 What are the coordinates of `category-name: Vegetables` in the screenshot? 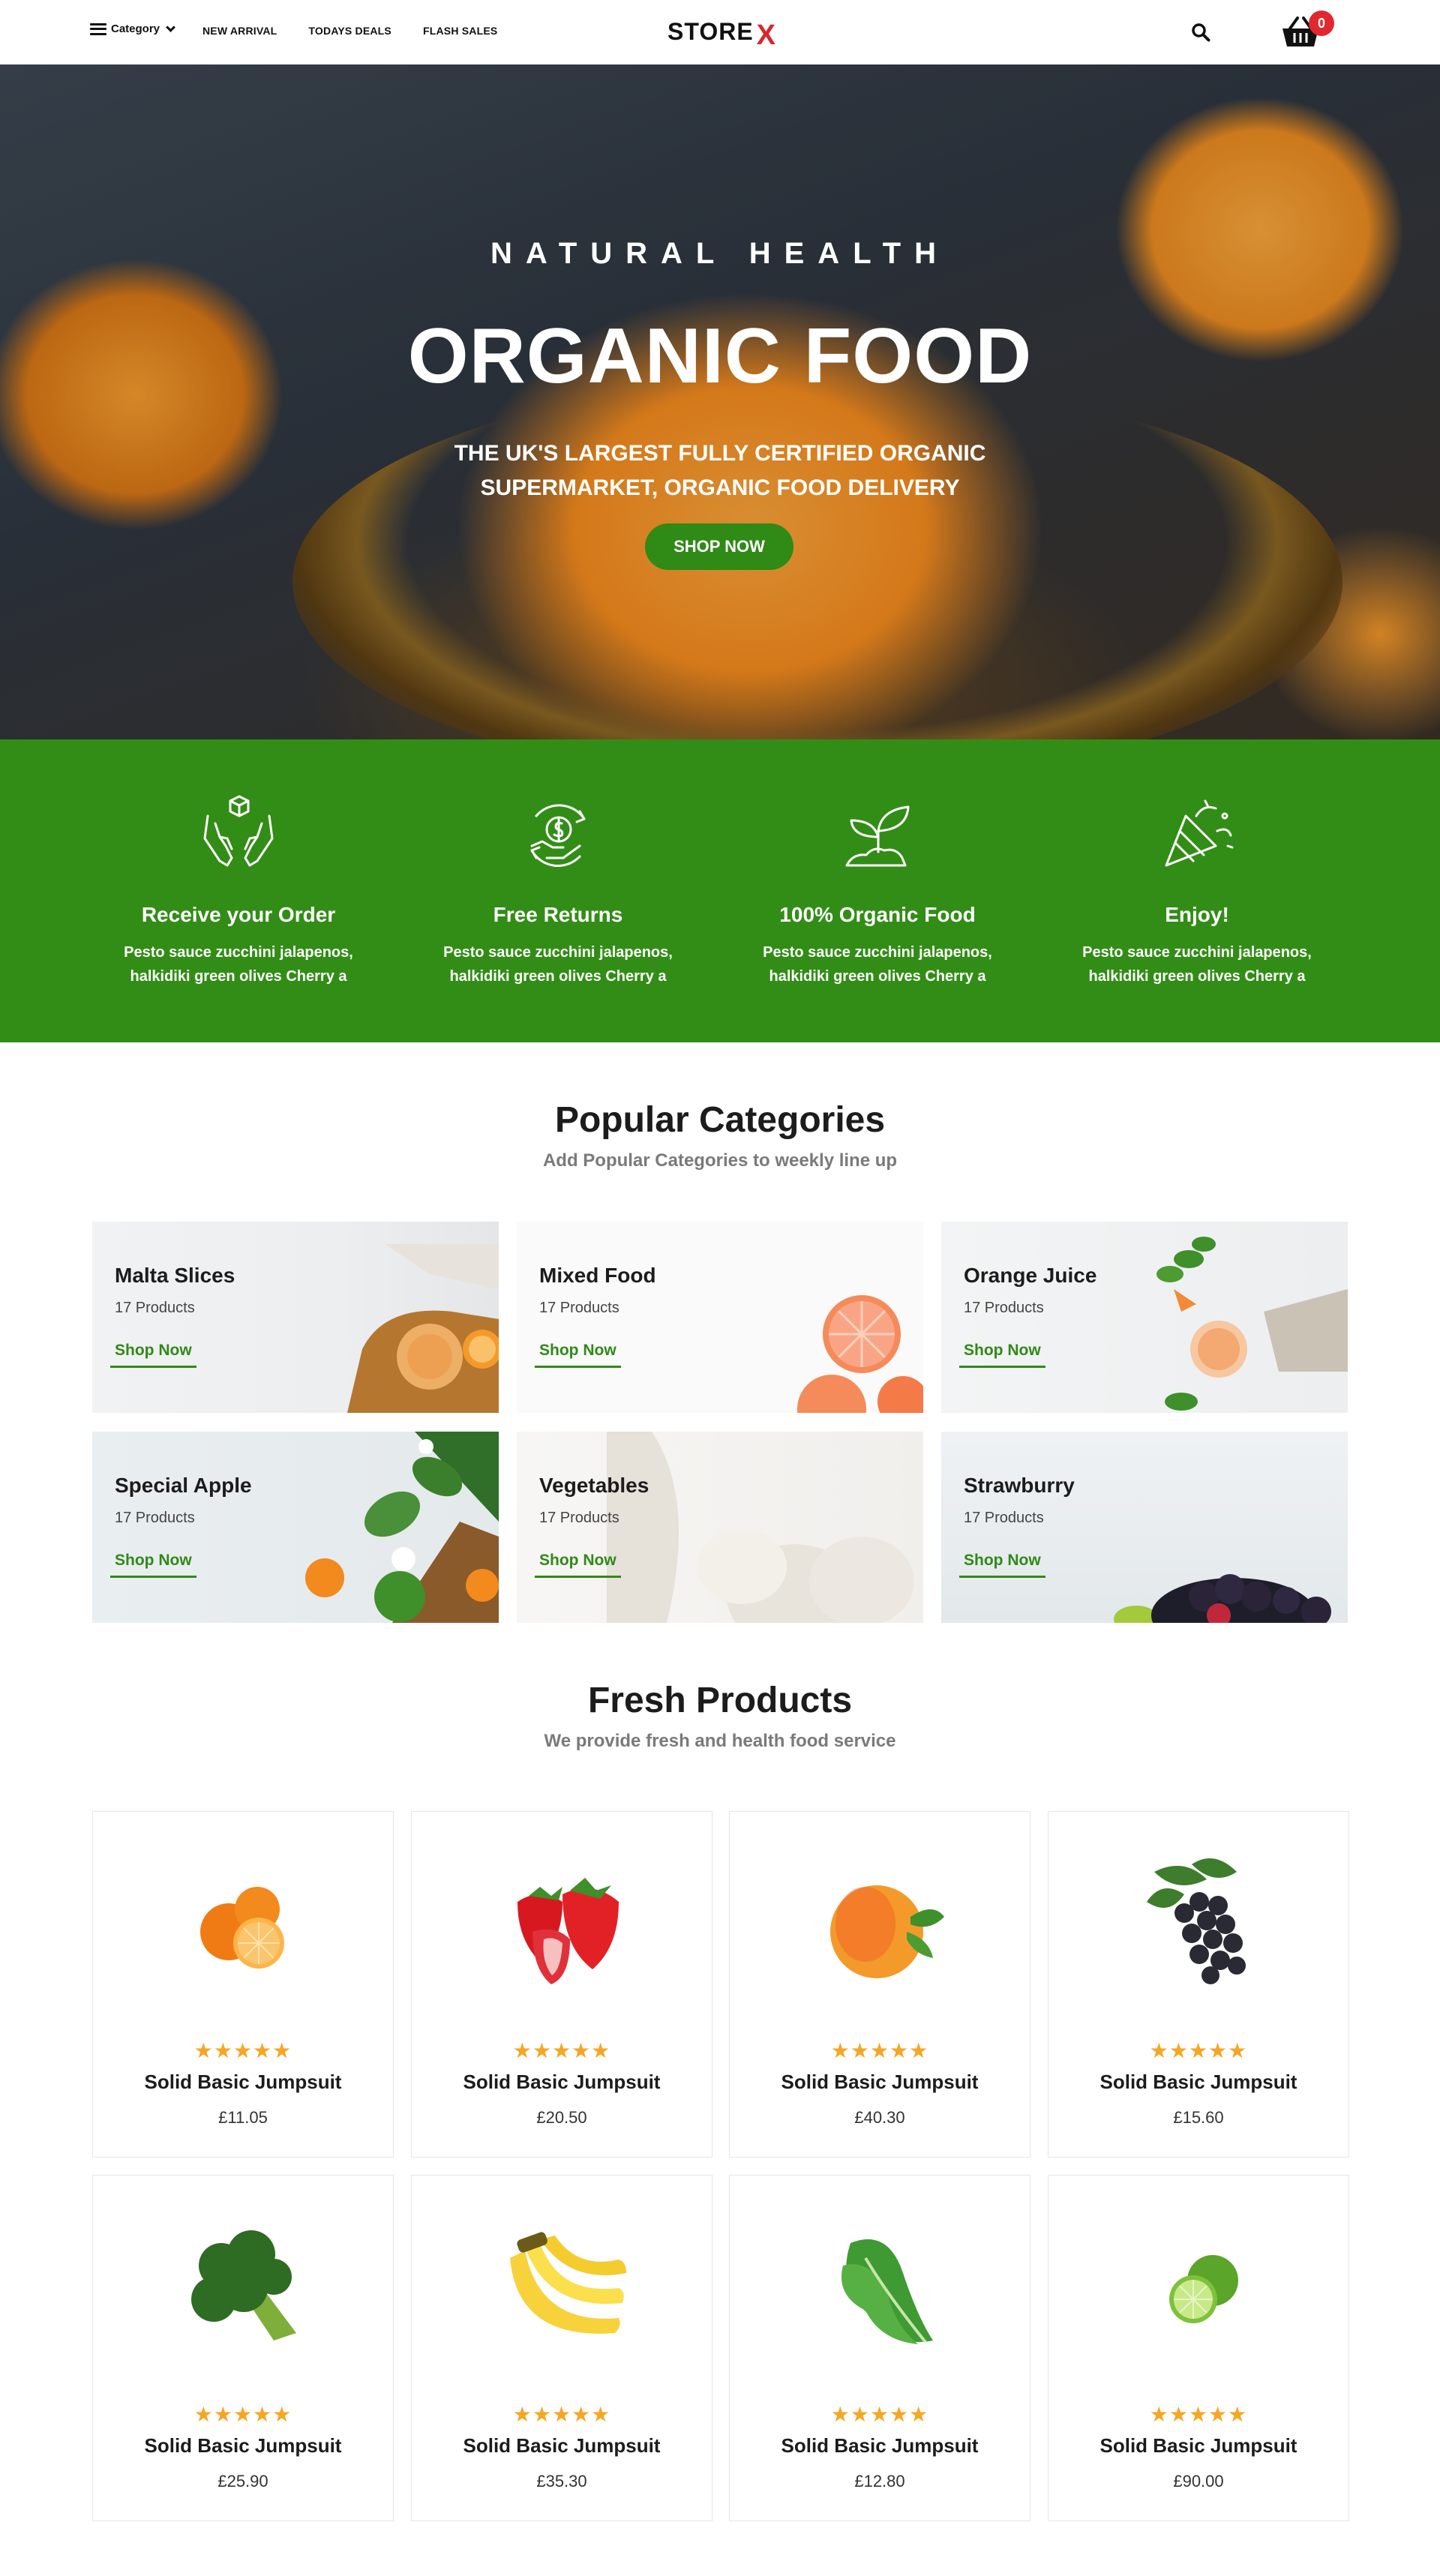 It's located at (594, 1485).